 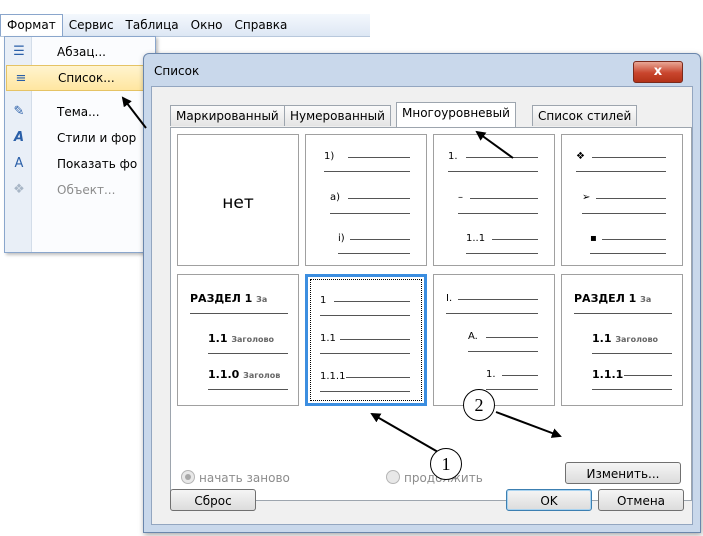 I want to click on arrow-to-selected-option, so click(x=404, y=433).